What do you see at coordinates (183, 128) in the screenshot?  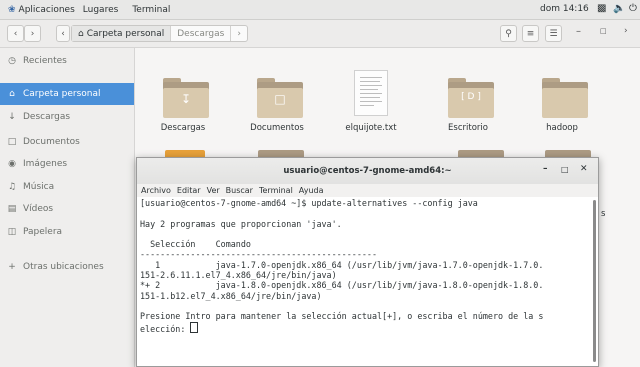 I see `file-label: Descargas` at bounding box center [183, 128].